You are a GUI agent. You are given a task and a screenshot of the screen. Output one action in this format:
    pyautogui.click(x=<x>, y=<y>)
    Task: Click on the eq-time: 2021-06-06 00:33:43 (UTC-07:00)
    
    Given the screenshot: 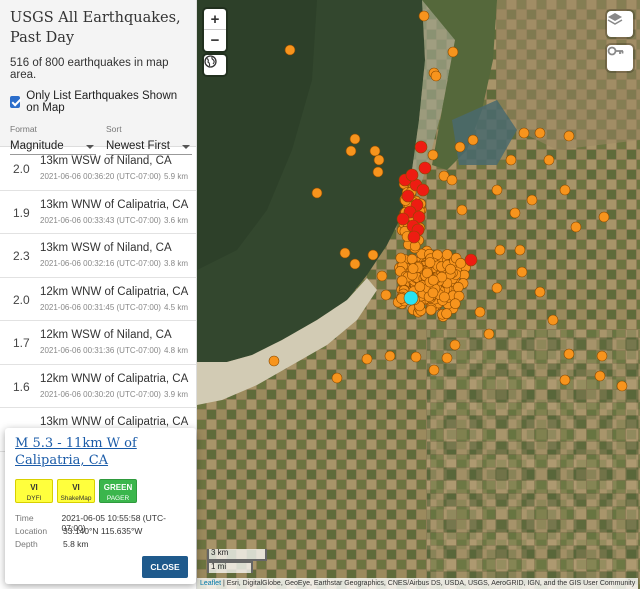 What is the action you would take?
    pyautogui.click(x=100, y=220)
    